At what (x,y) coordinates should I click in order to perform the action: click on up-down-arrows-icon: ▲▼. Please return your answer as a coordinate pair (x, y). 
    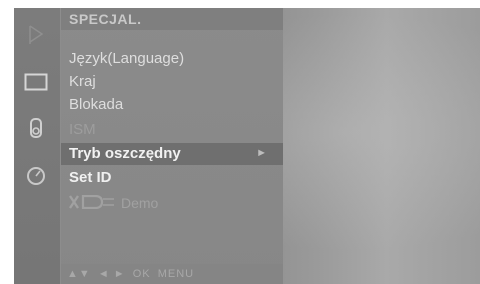
    Looking at the image, I should click on (79, 274).